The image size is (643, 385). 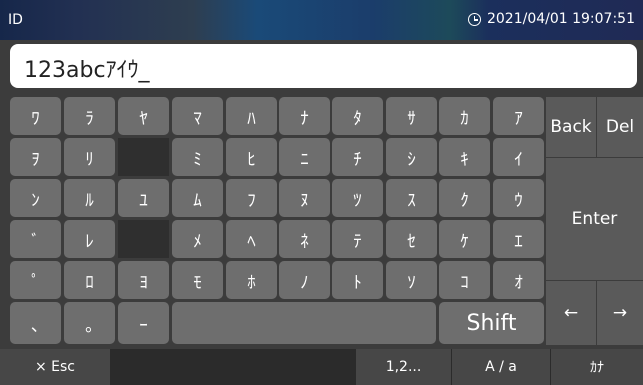 I want to click on kana-key: ｿ, so click(x=411, y=280).